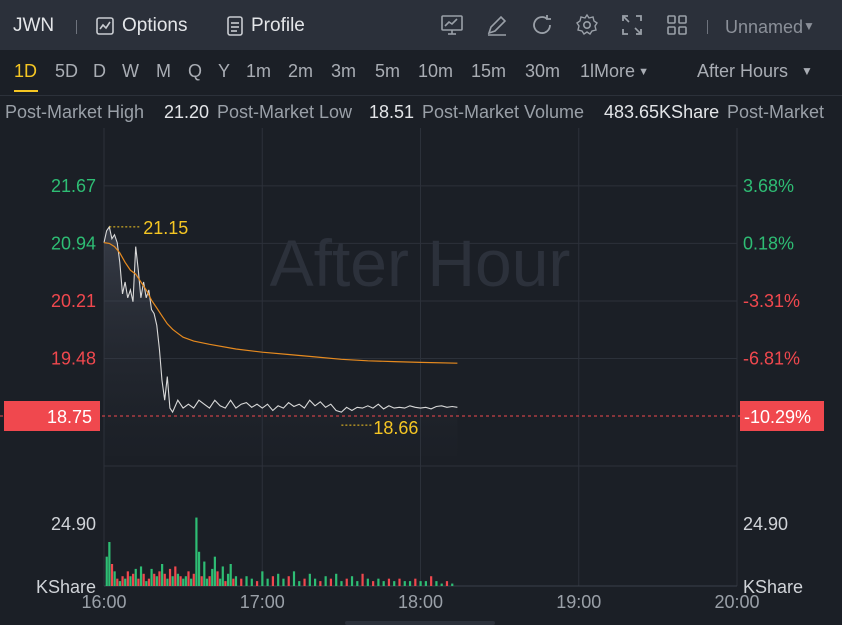 The width and height of the screenshot is (842, 625). I want to click on period-5d: 5D, so click(66, 71).